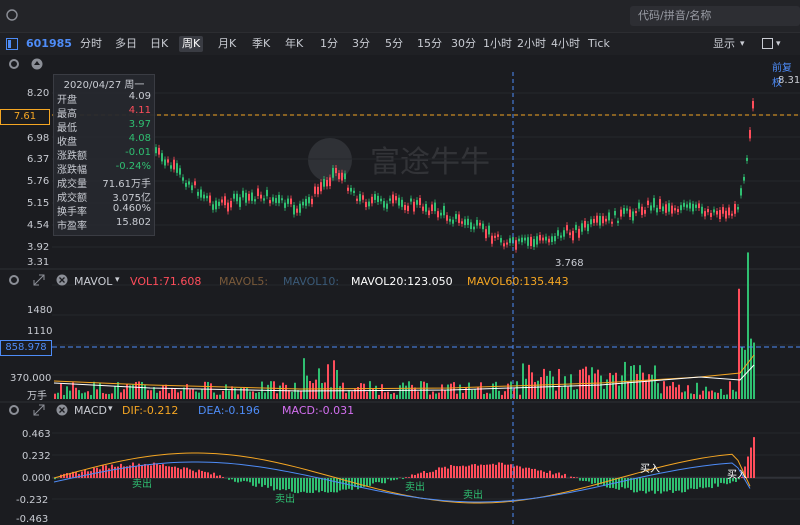 The height and width of the screenshot is (525, 800). I want to click on period-tab-5分: 5分, so click(394, 44).